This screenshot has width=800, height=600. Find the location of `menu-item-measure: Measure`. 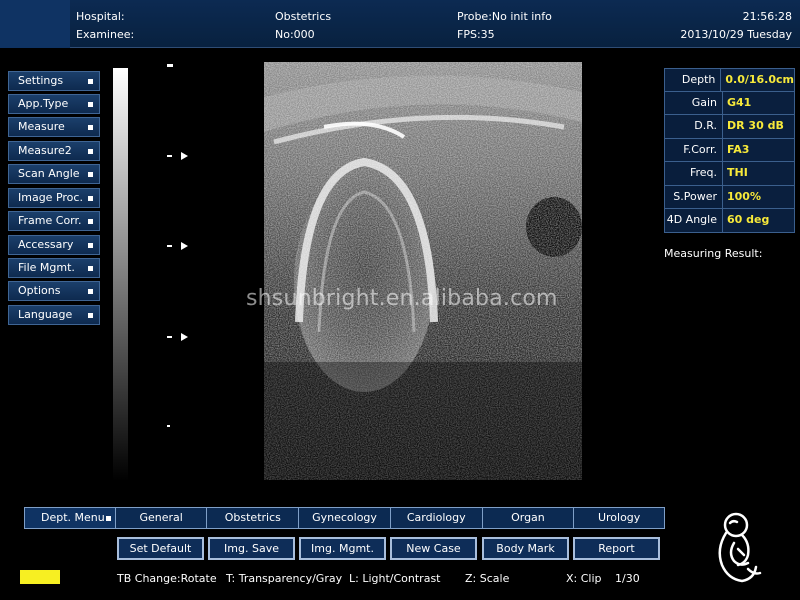

menu-item-measure: Measure is located at coordinates (54, 127).